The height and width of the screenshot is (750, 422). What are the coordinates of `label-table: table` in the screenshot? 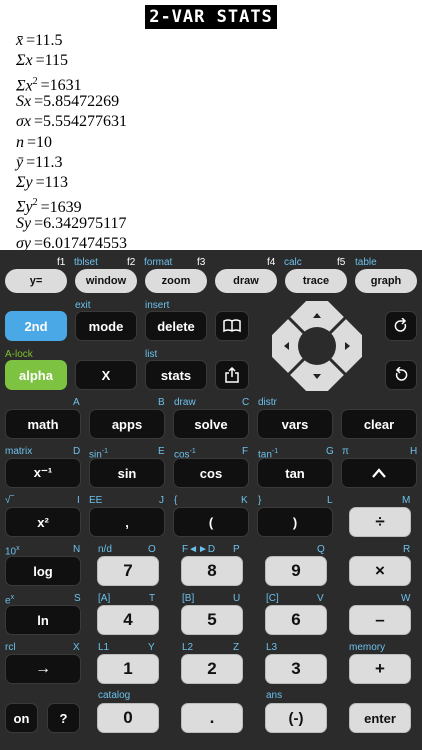 It's located at (366, 262).